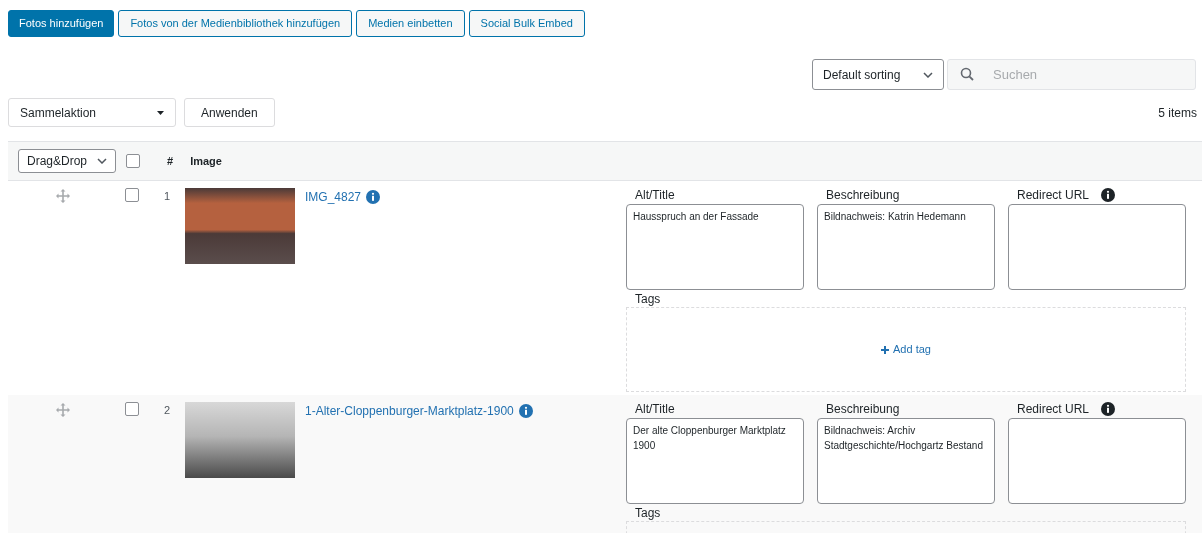 The width and height of the screenshot is (1202, 533). I want to click on image-title-link: 1-Alter-Cloppenburger-Marktplatz-1900, so click(409, 411).